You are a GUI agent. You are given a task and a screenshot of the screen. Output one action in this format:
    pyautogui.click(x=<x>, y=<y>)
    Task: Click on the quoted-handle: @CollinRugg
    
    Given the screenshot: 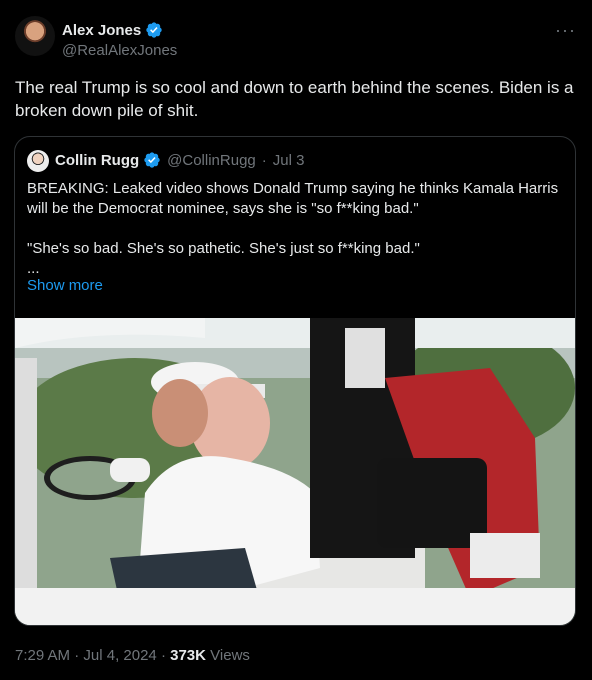 What is the action you would take?
    pyautogui.click(x=211, y=160)
    